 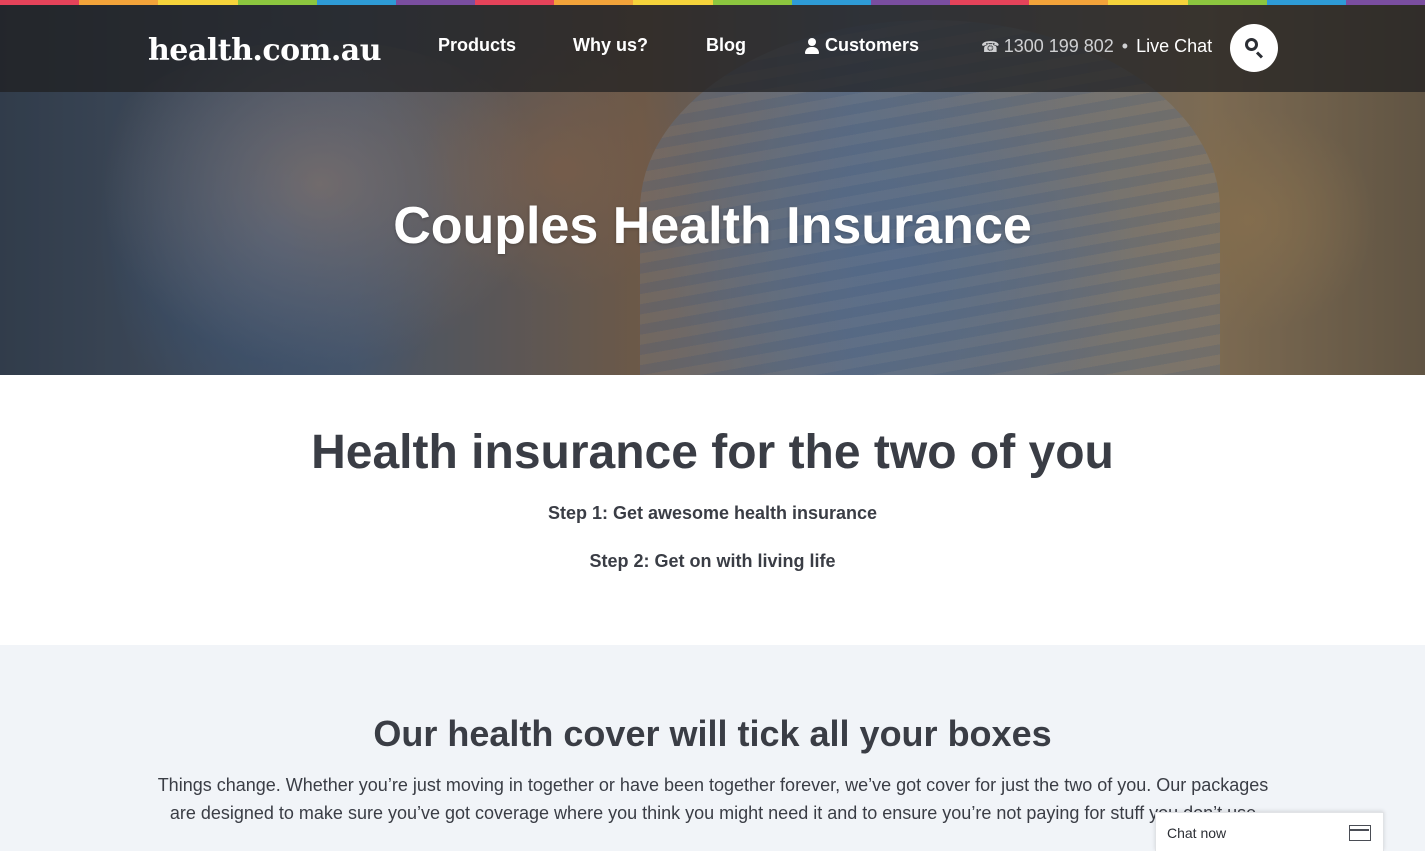 I want to click on search-icon, so click(x=1251, y=44).